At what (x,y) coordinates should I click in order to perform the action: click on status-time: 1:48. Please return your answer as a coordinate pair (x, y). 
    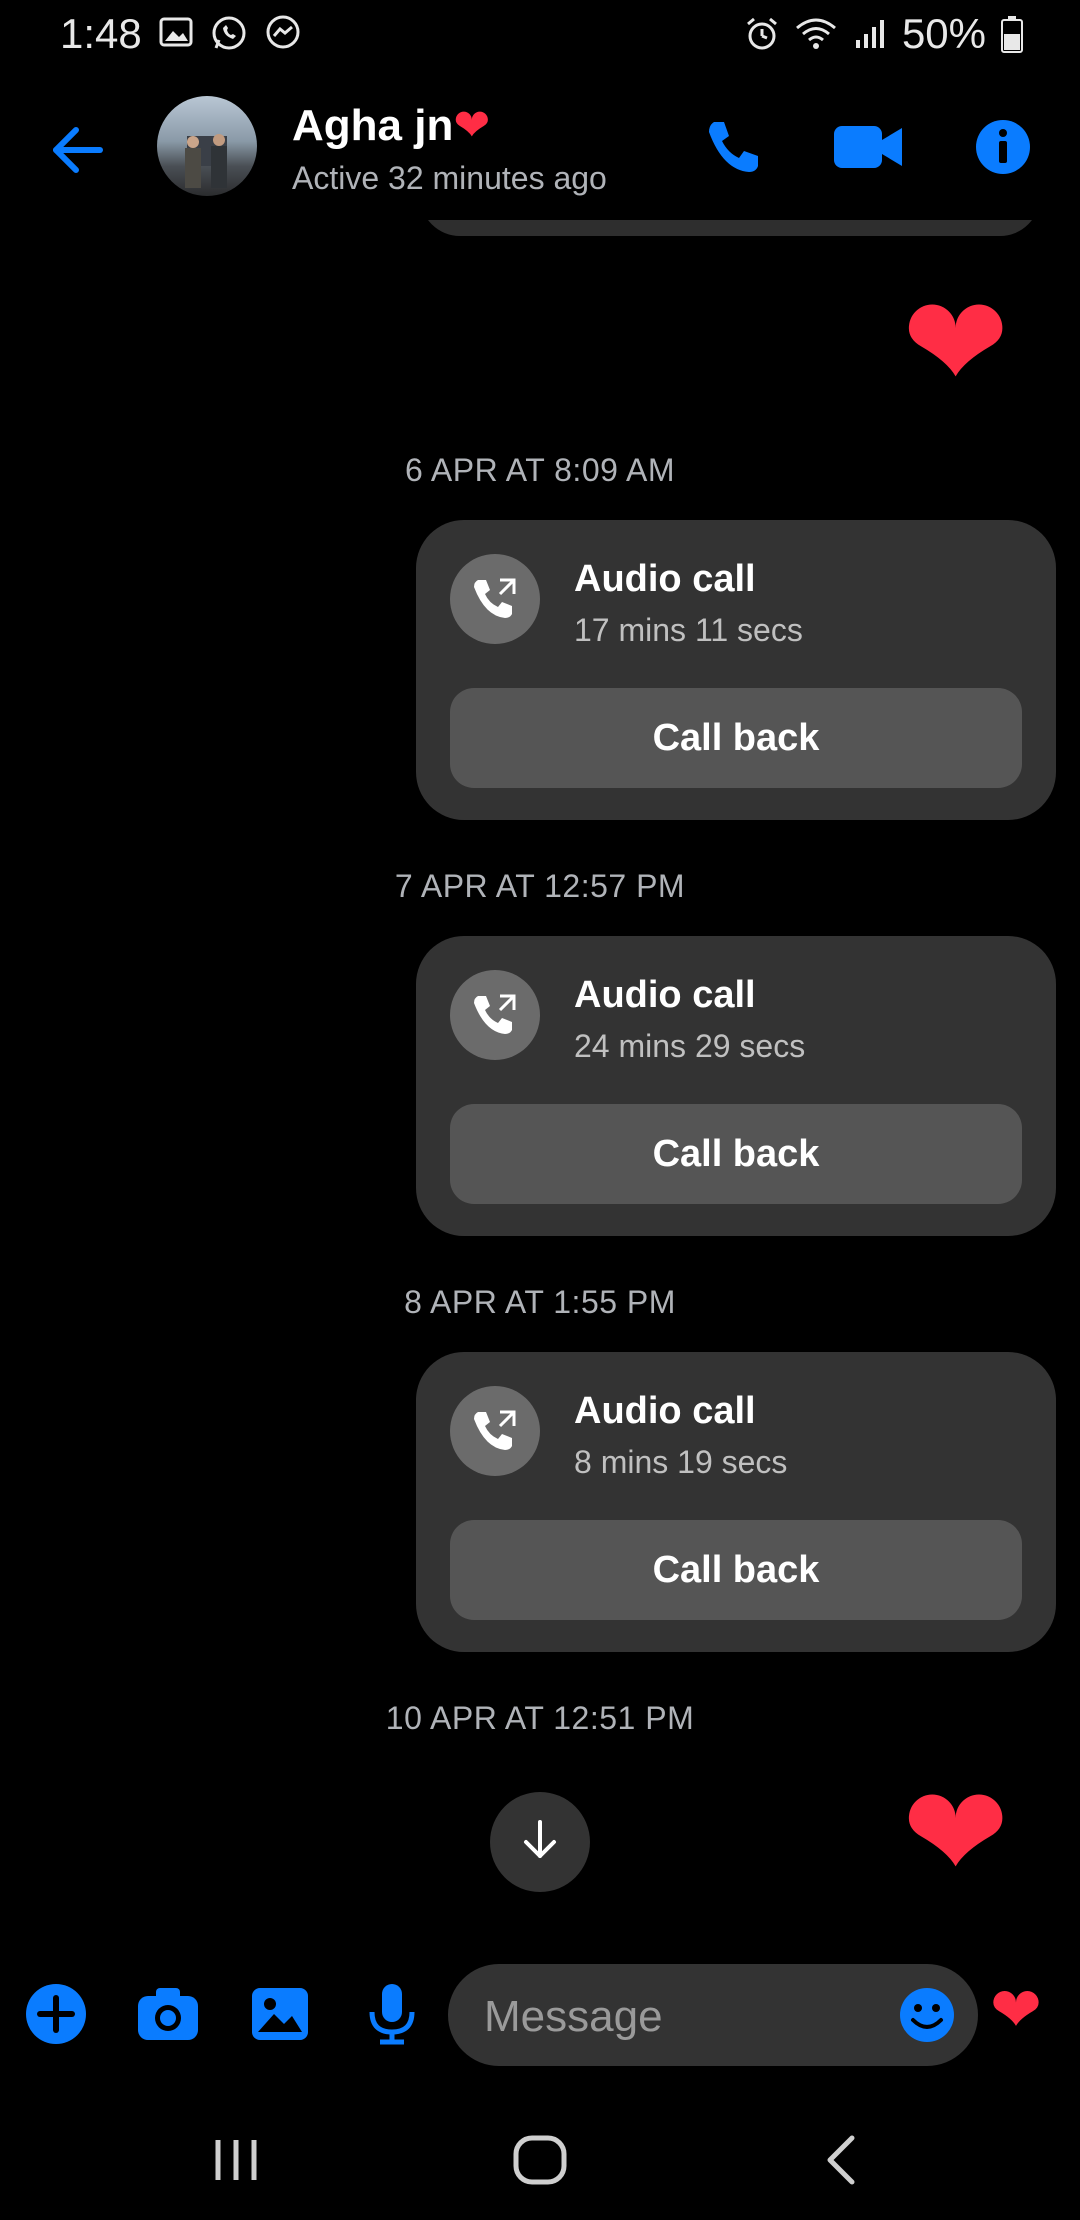
    Looking at the image, I should click on (101, 33).